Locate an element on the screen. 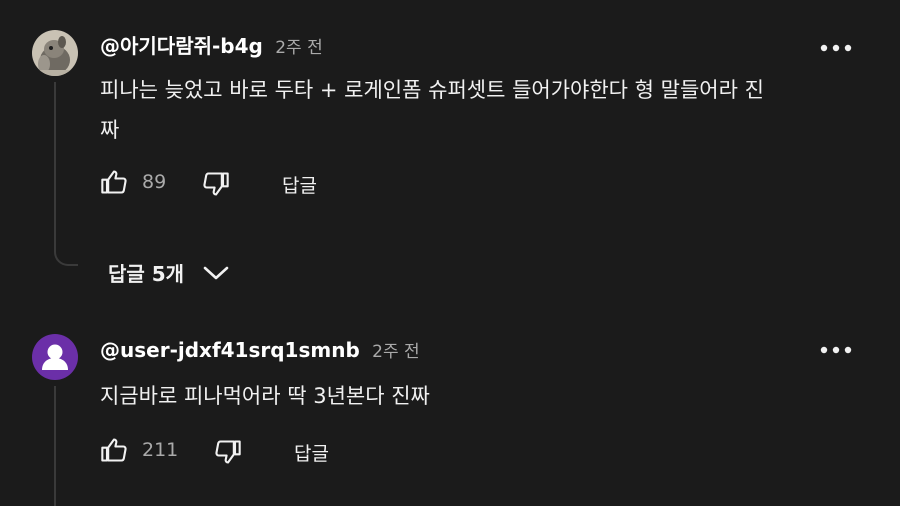  squirrel-avatar-icon is located at coordinates (55, 53).